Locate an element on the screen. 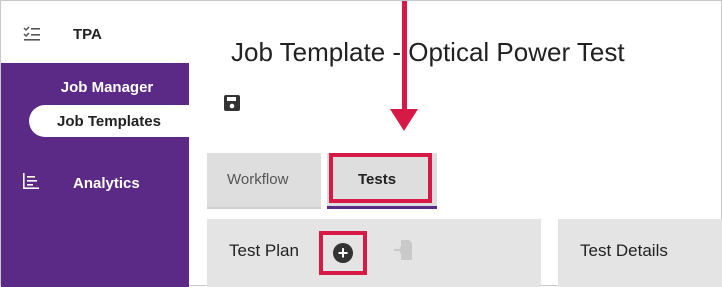 The width and height of the screenshot is (722, 287). tab-workflow: Workflow is located at coordinates (264, 181).